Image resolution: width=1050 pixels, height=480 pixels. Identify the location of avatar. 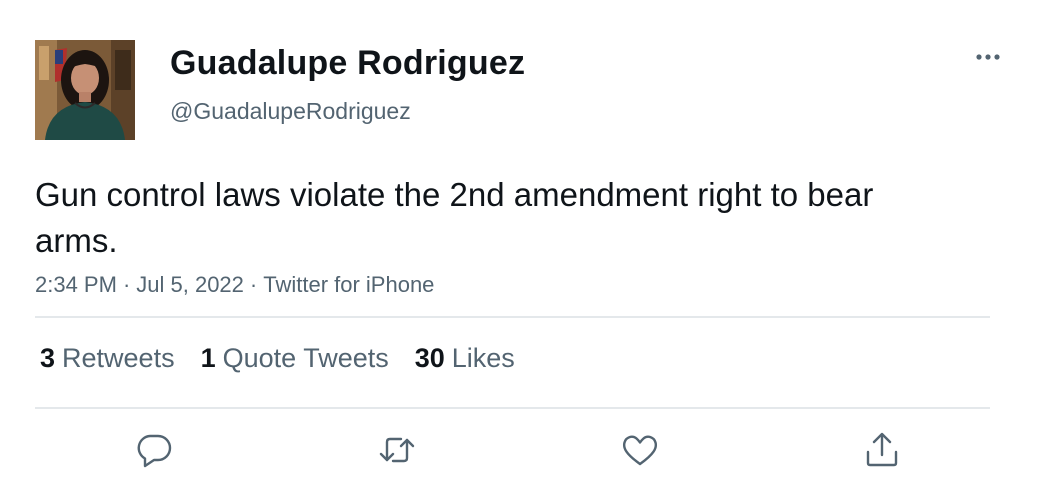
(85, 90).